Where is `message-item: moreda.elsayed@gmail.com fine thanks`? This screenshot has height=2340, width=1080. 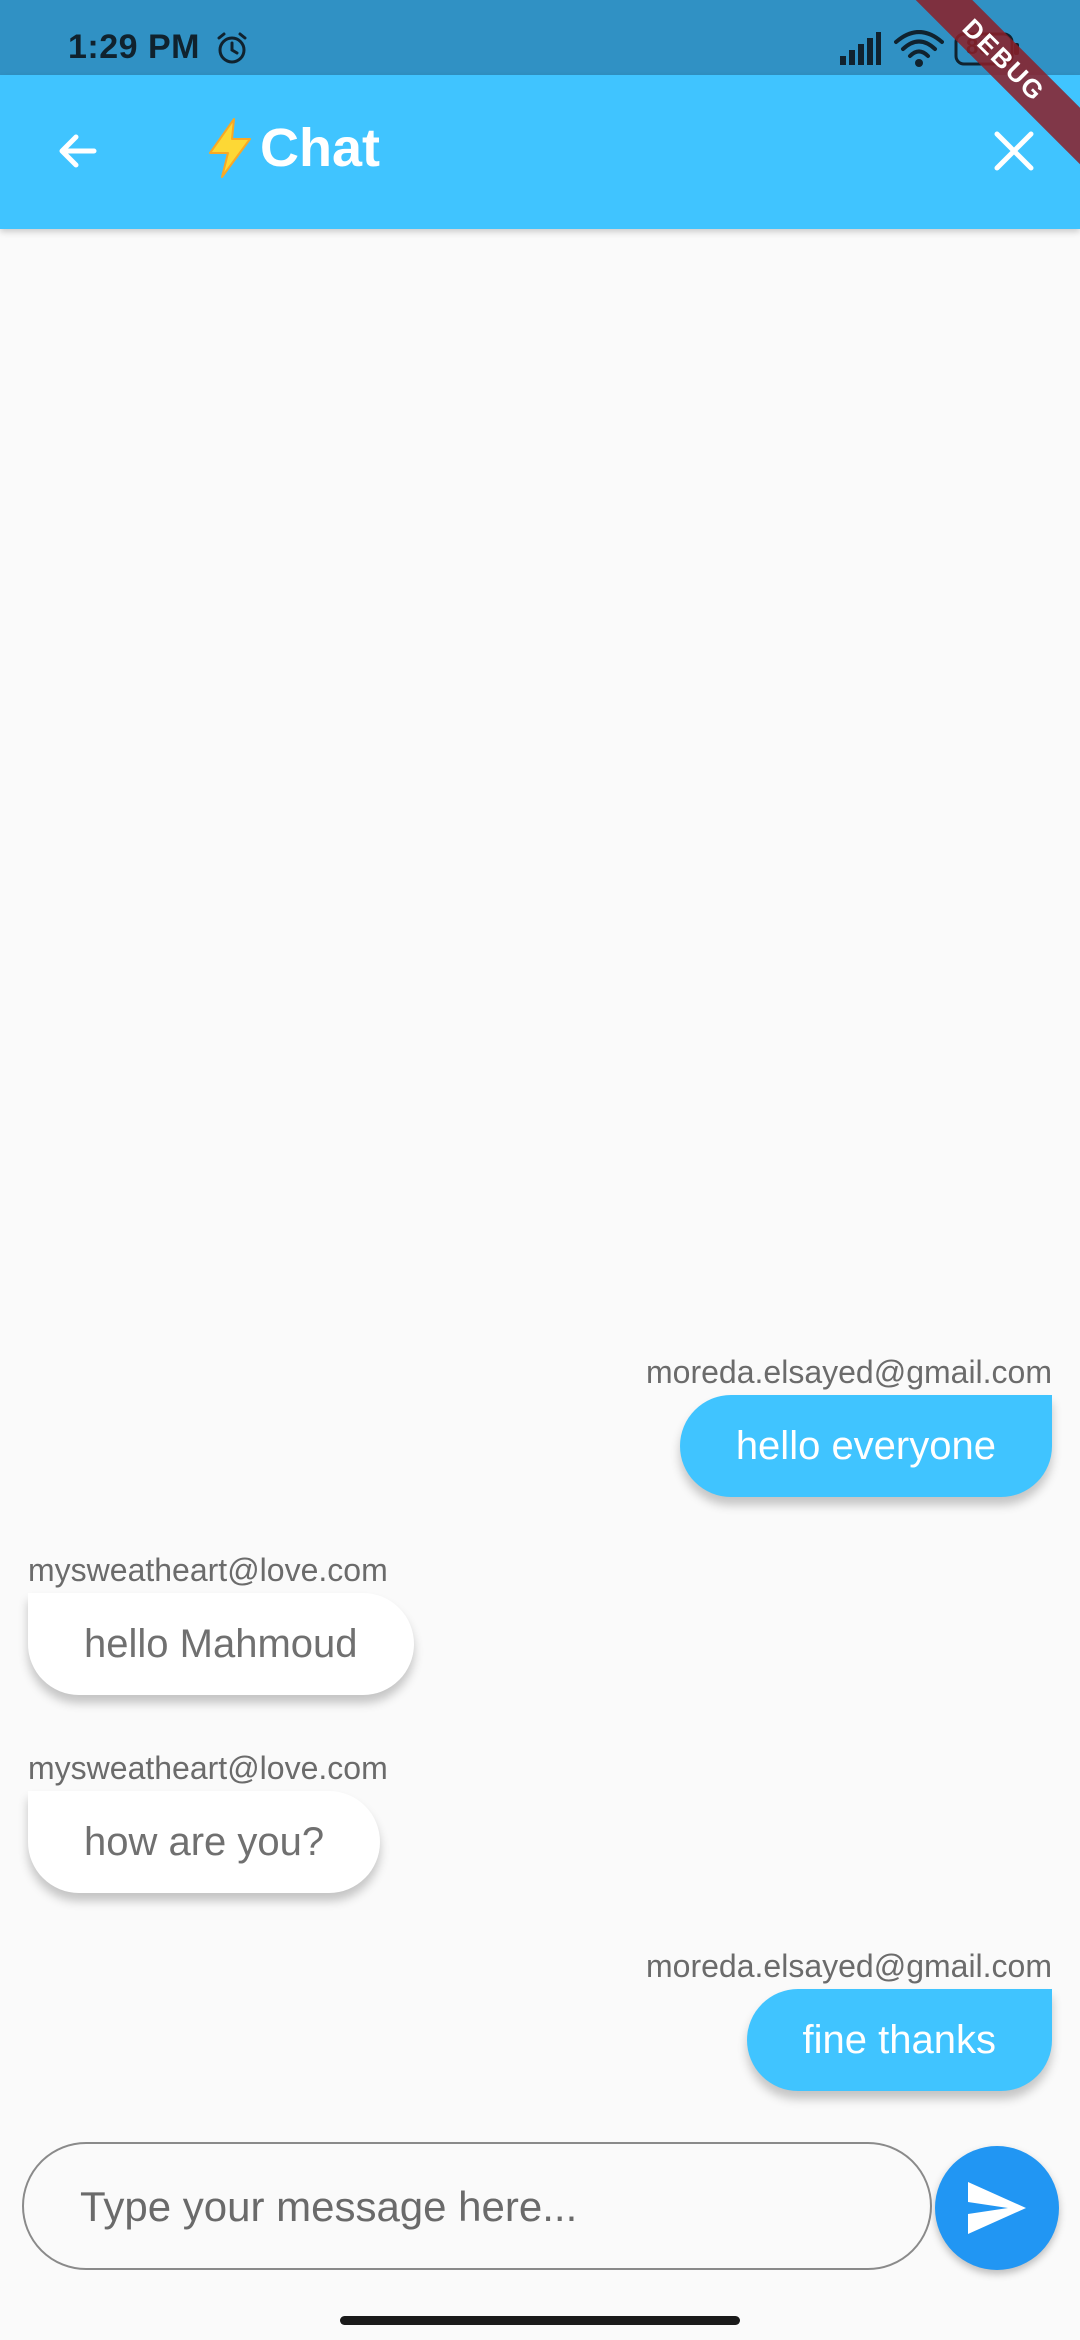 message-item: moreda.elsayed@gmail.com fine thanks is located at coordinates (849, 2019).